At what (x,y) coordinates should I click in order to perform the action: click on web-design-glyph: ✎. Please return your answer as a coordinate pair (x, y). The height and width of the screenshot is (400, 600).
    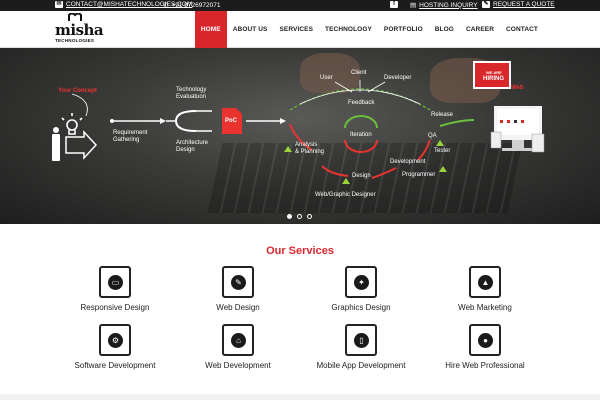
    Looking at the image, I should click on (238, 282).